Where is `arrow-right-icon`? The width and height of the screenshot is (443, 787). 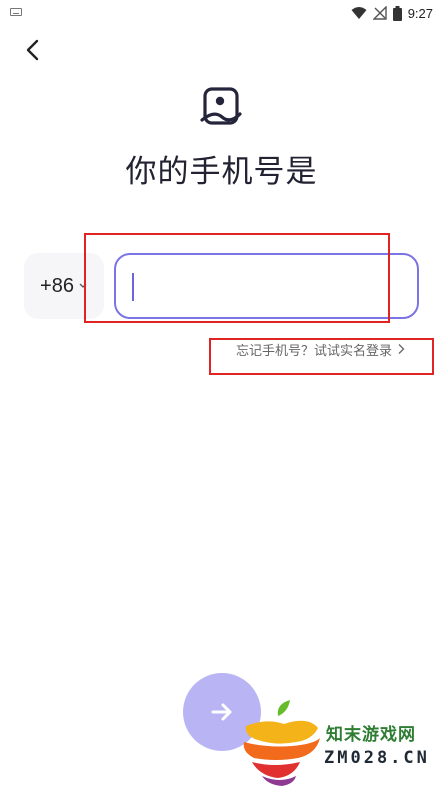 arrow-right-icon is located at coordinates (221, 712).